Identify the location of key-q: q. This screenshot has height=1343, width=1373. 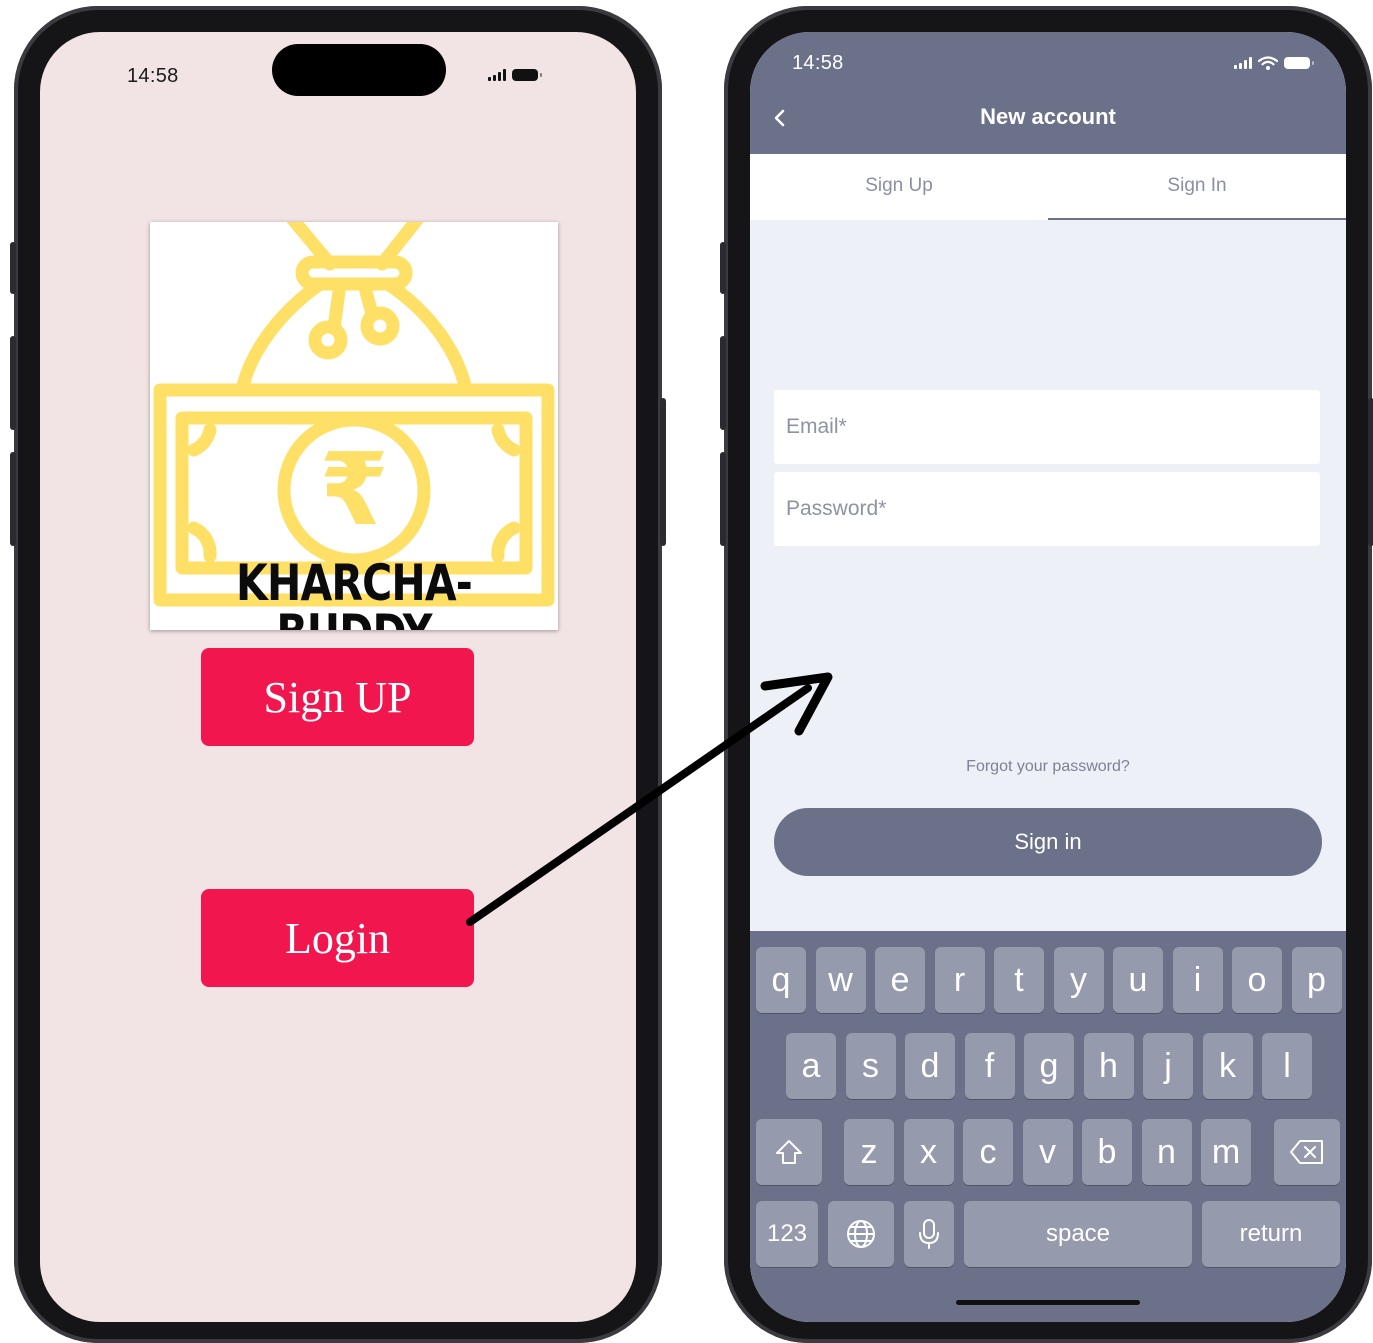
(781, 980).